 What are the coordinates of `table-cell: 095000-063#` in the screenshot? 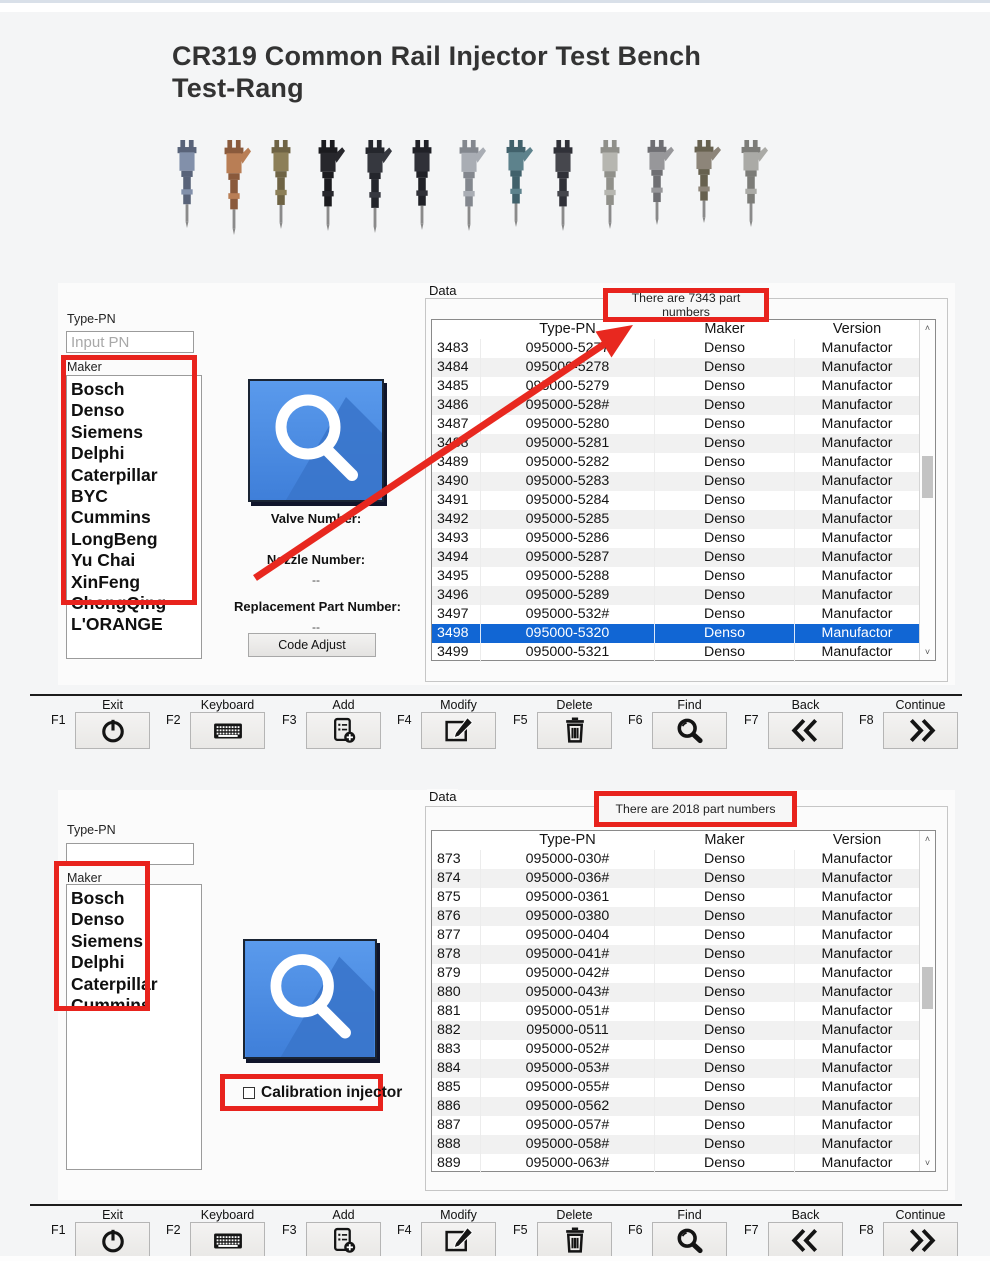 It's located at (567, 1163).